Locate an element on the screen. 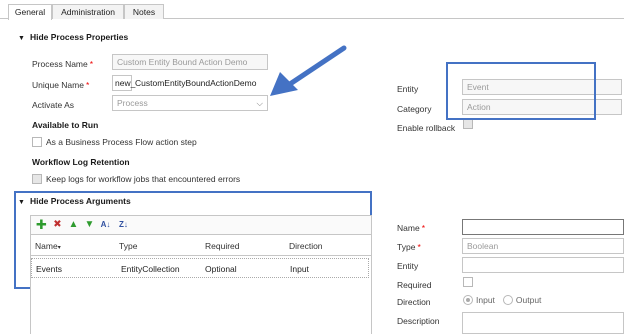 The width and height of the screenshot is (624, 334). column-header-direction: Direction is located at coordinates (306, 246).